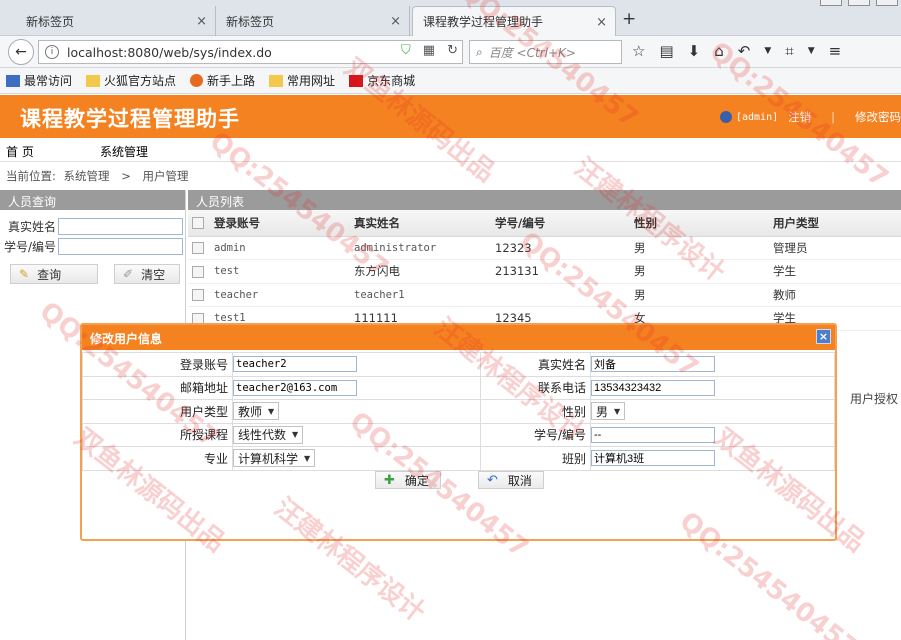  I want to click on minimize-icon, so click(831, 3).